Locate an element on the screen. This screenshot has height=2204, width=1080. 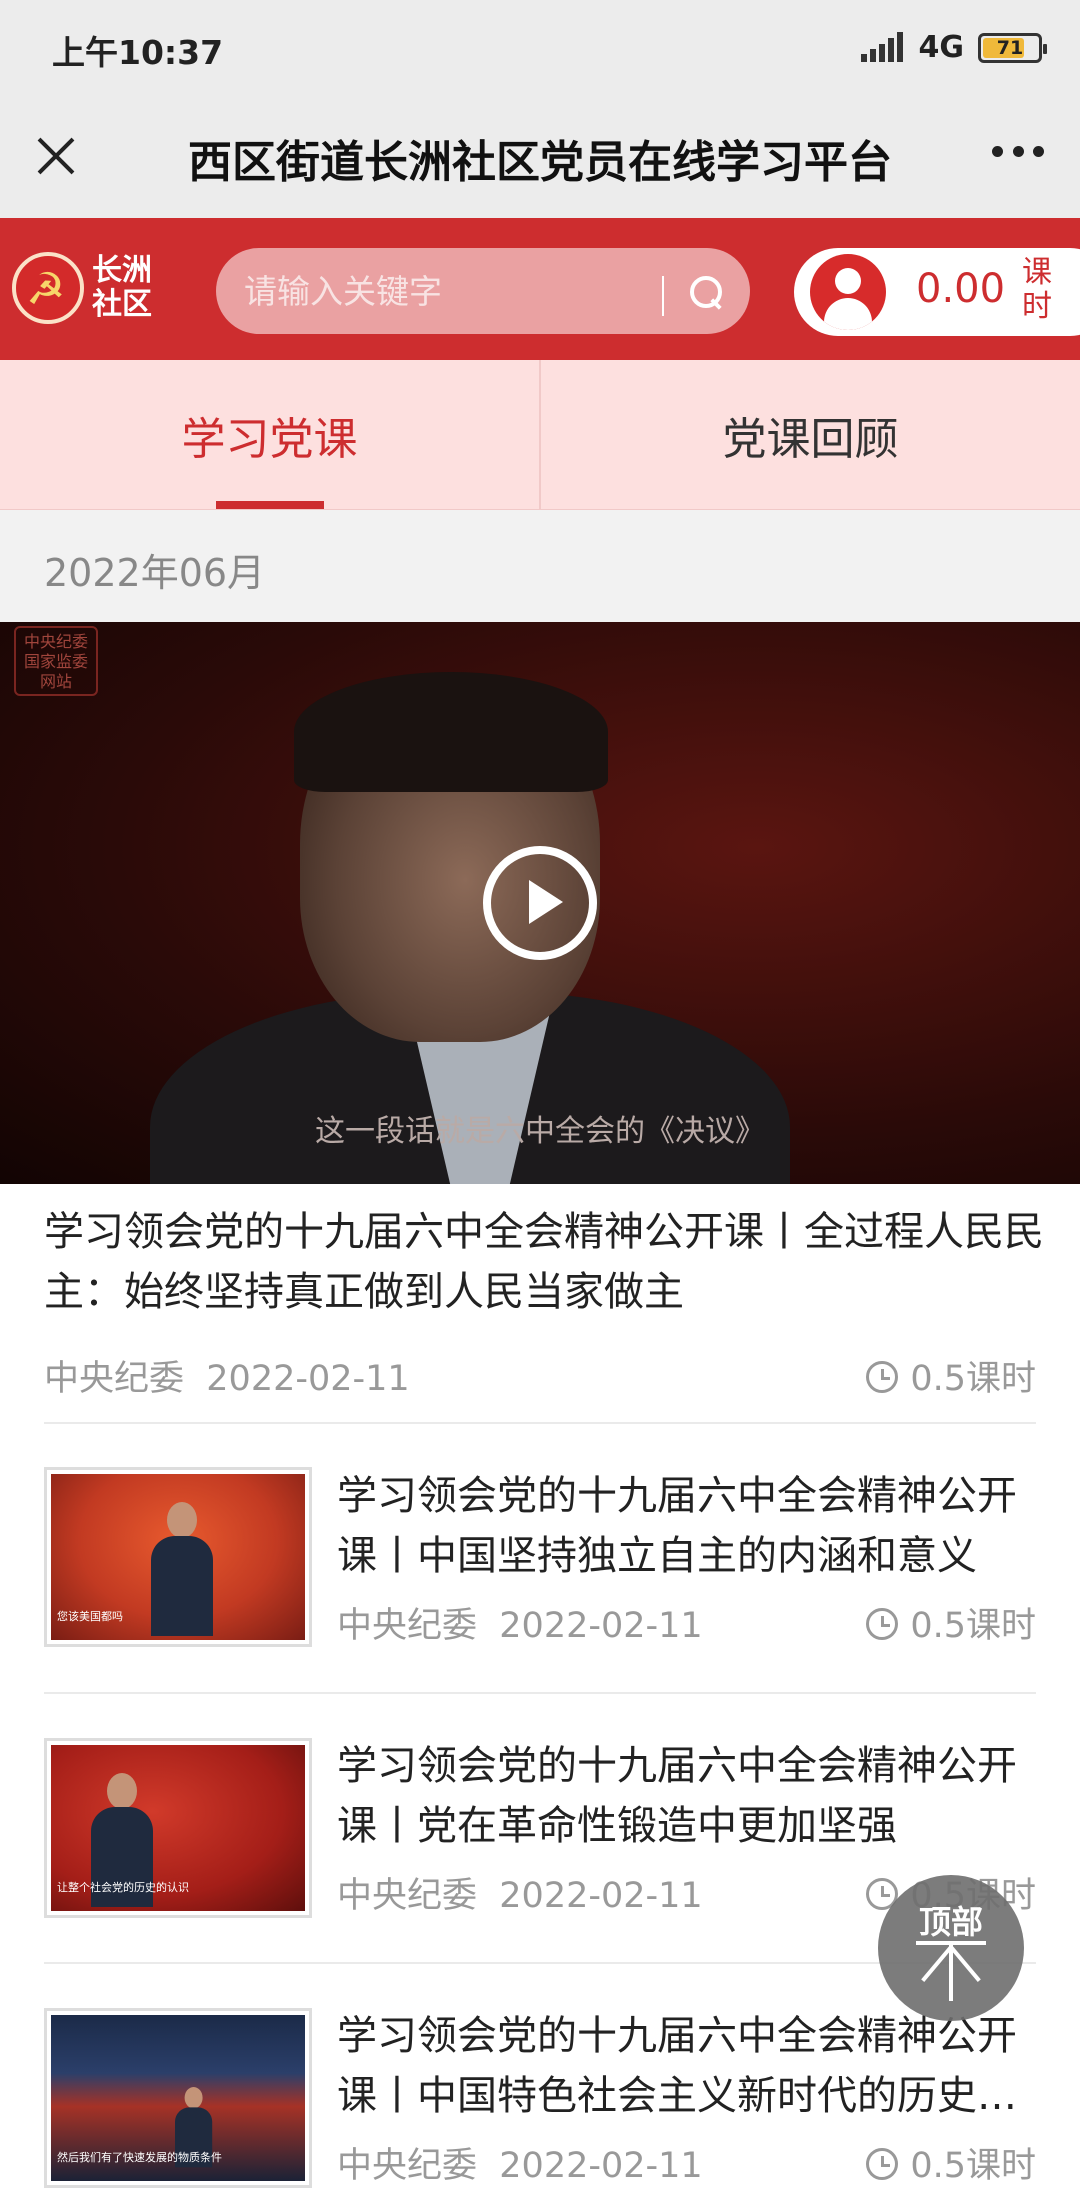
course-title: 学习领会党的十九届六中全会精神公开课丨中国坚持独立自主的内涵和意义 is located at coordinates (689, 1526).